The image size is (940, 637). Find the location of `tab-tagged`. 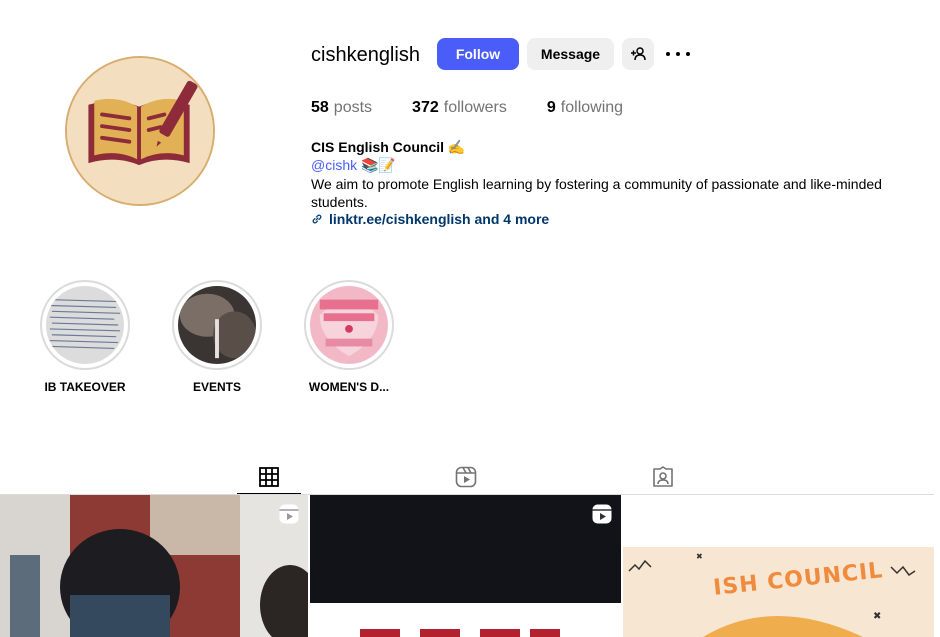

tab-tagged is located at coordinates (663, 476).